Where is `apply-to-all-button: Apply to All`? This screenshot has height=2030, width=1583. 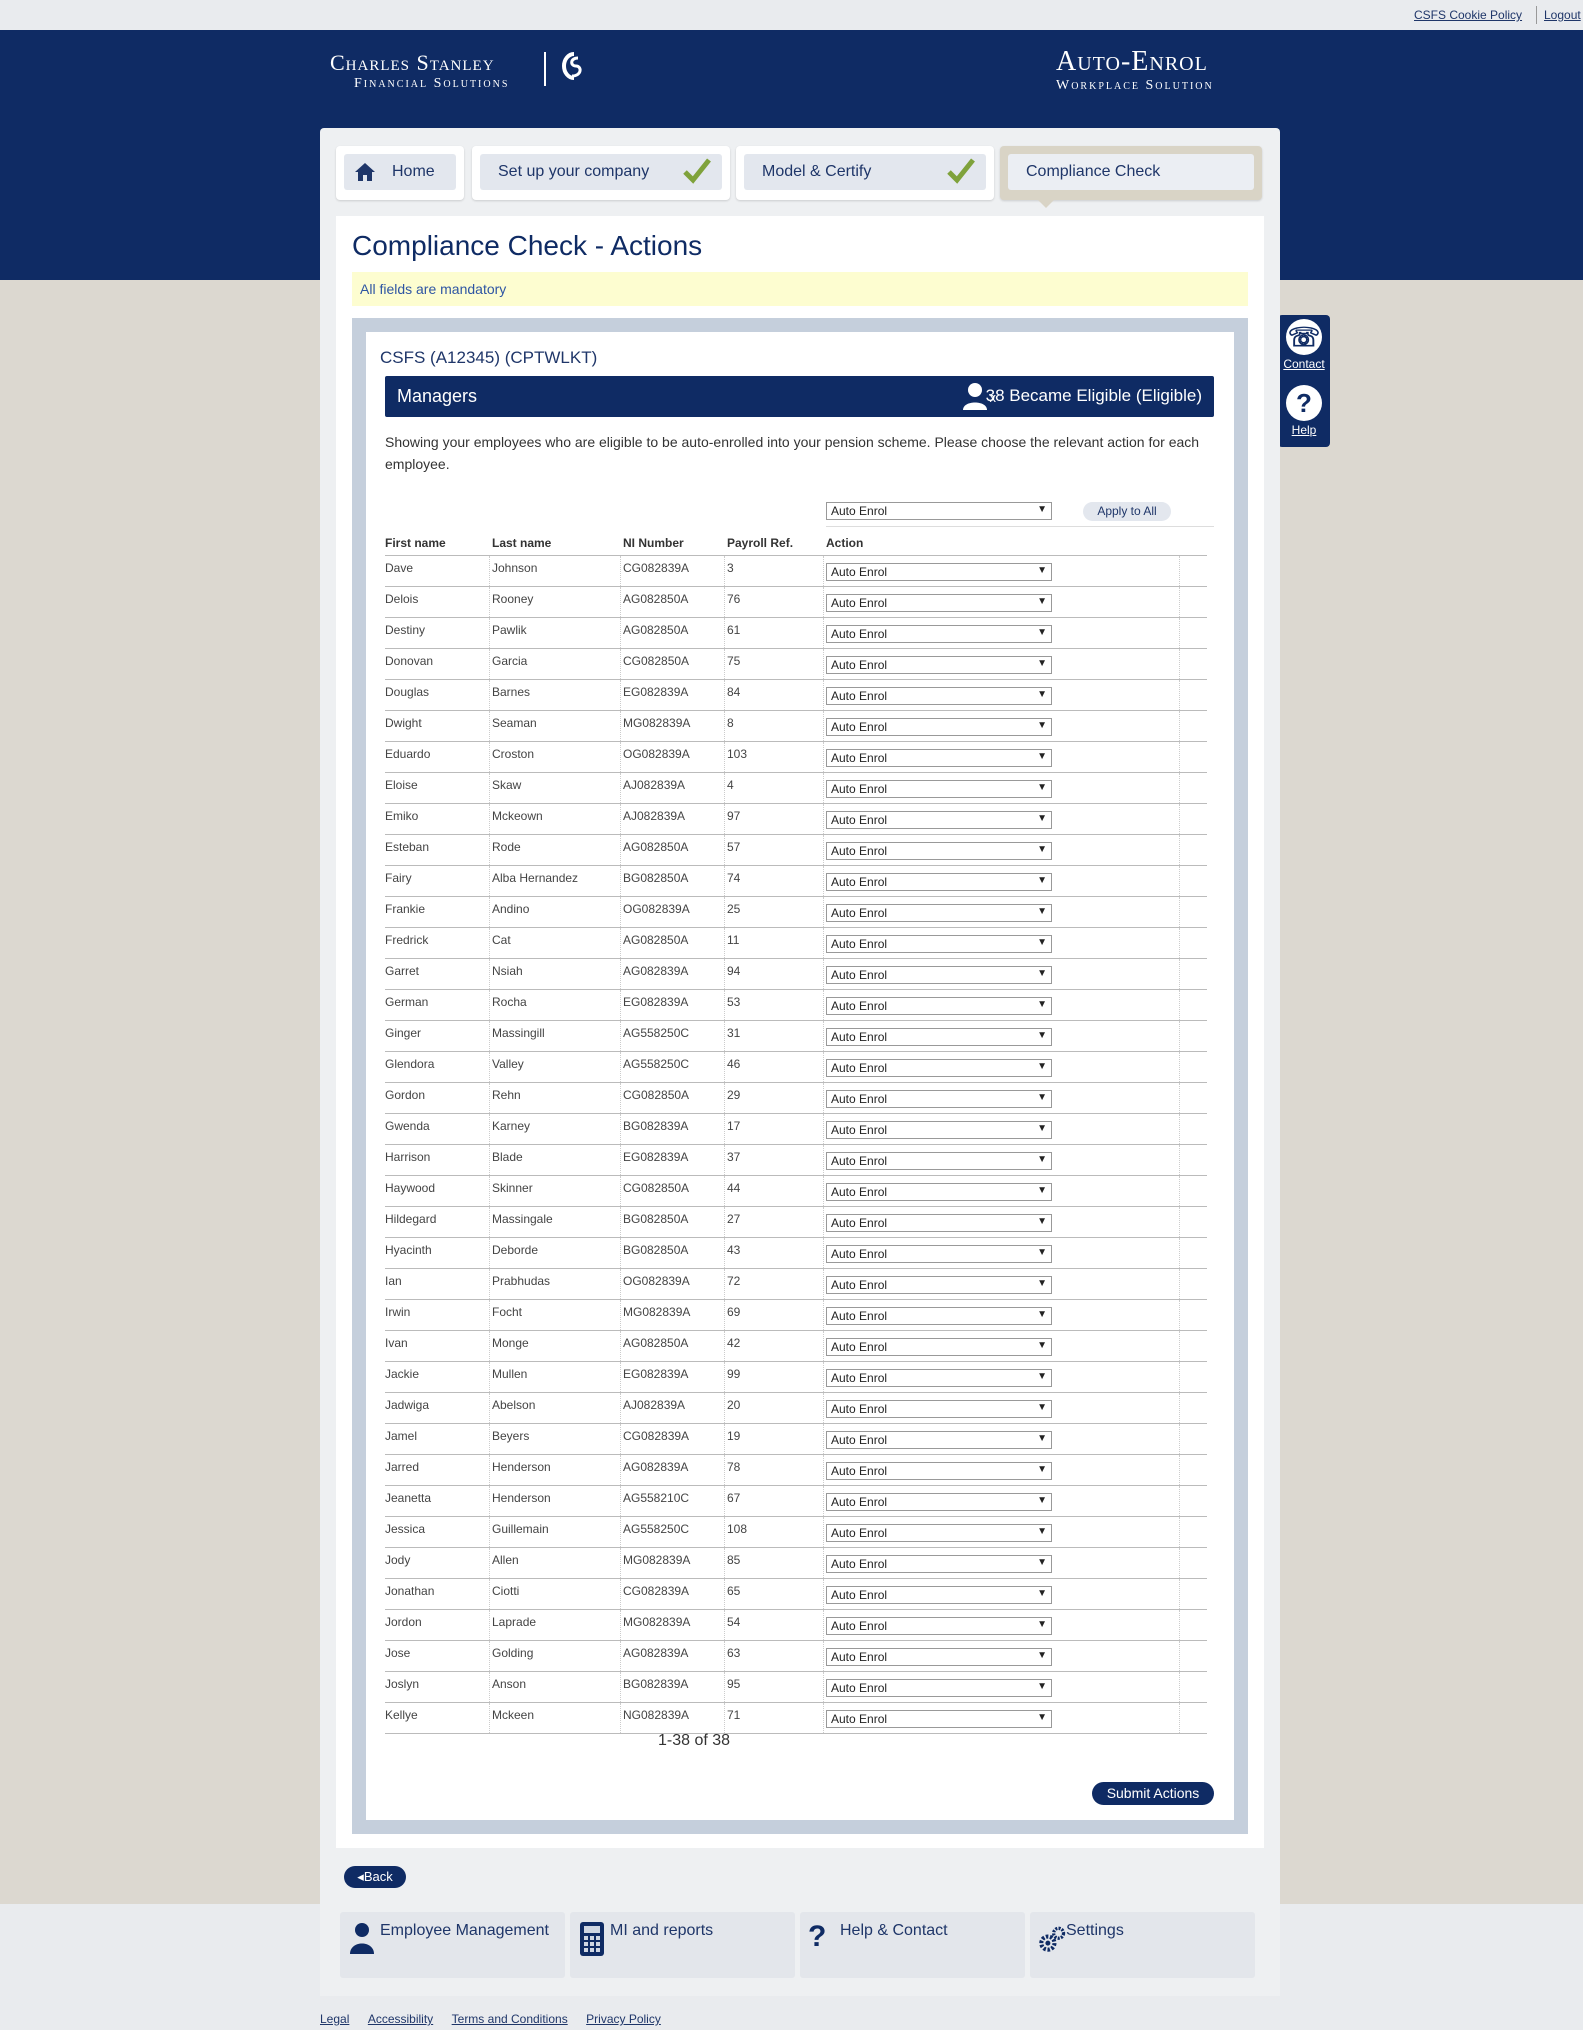
apply-to-all-button: Apply to All is located at coordinates (1127, 511).